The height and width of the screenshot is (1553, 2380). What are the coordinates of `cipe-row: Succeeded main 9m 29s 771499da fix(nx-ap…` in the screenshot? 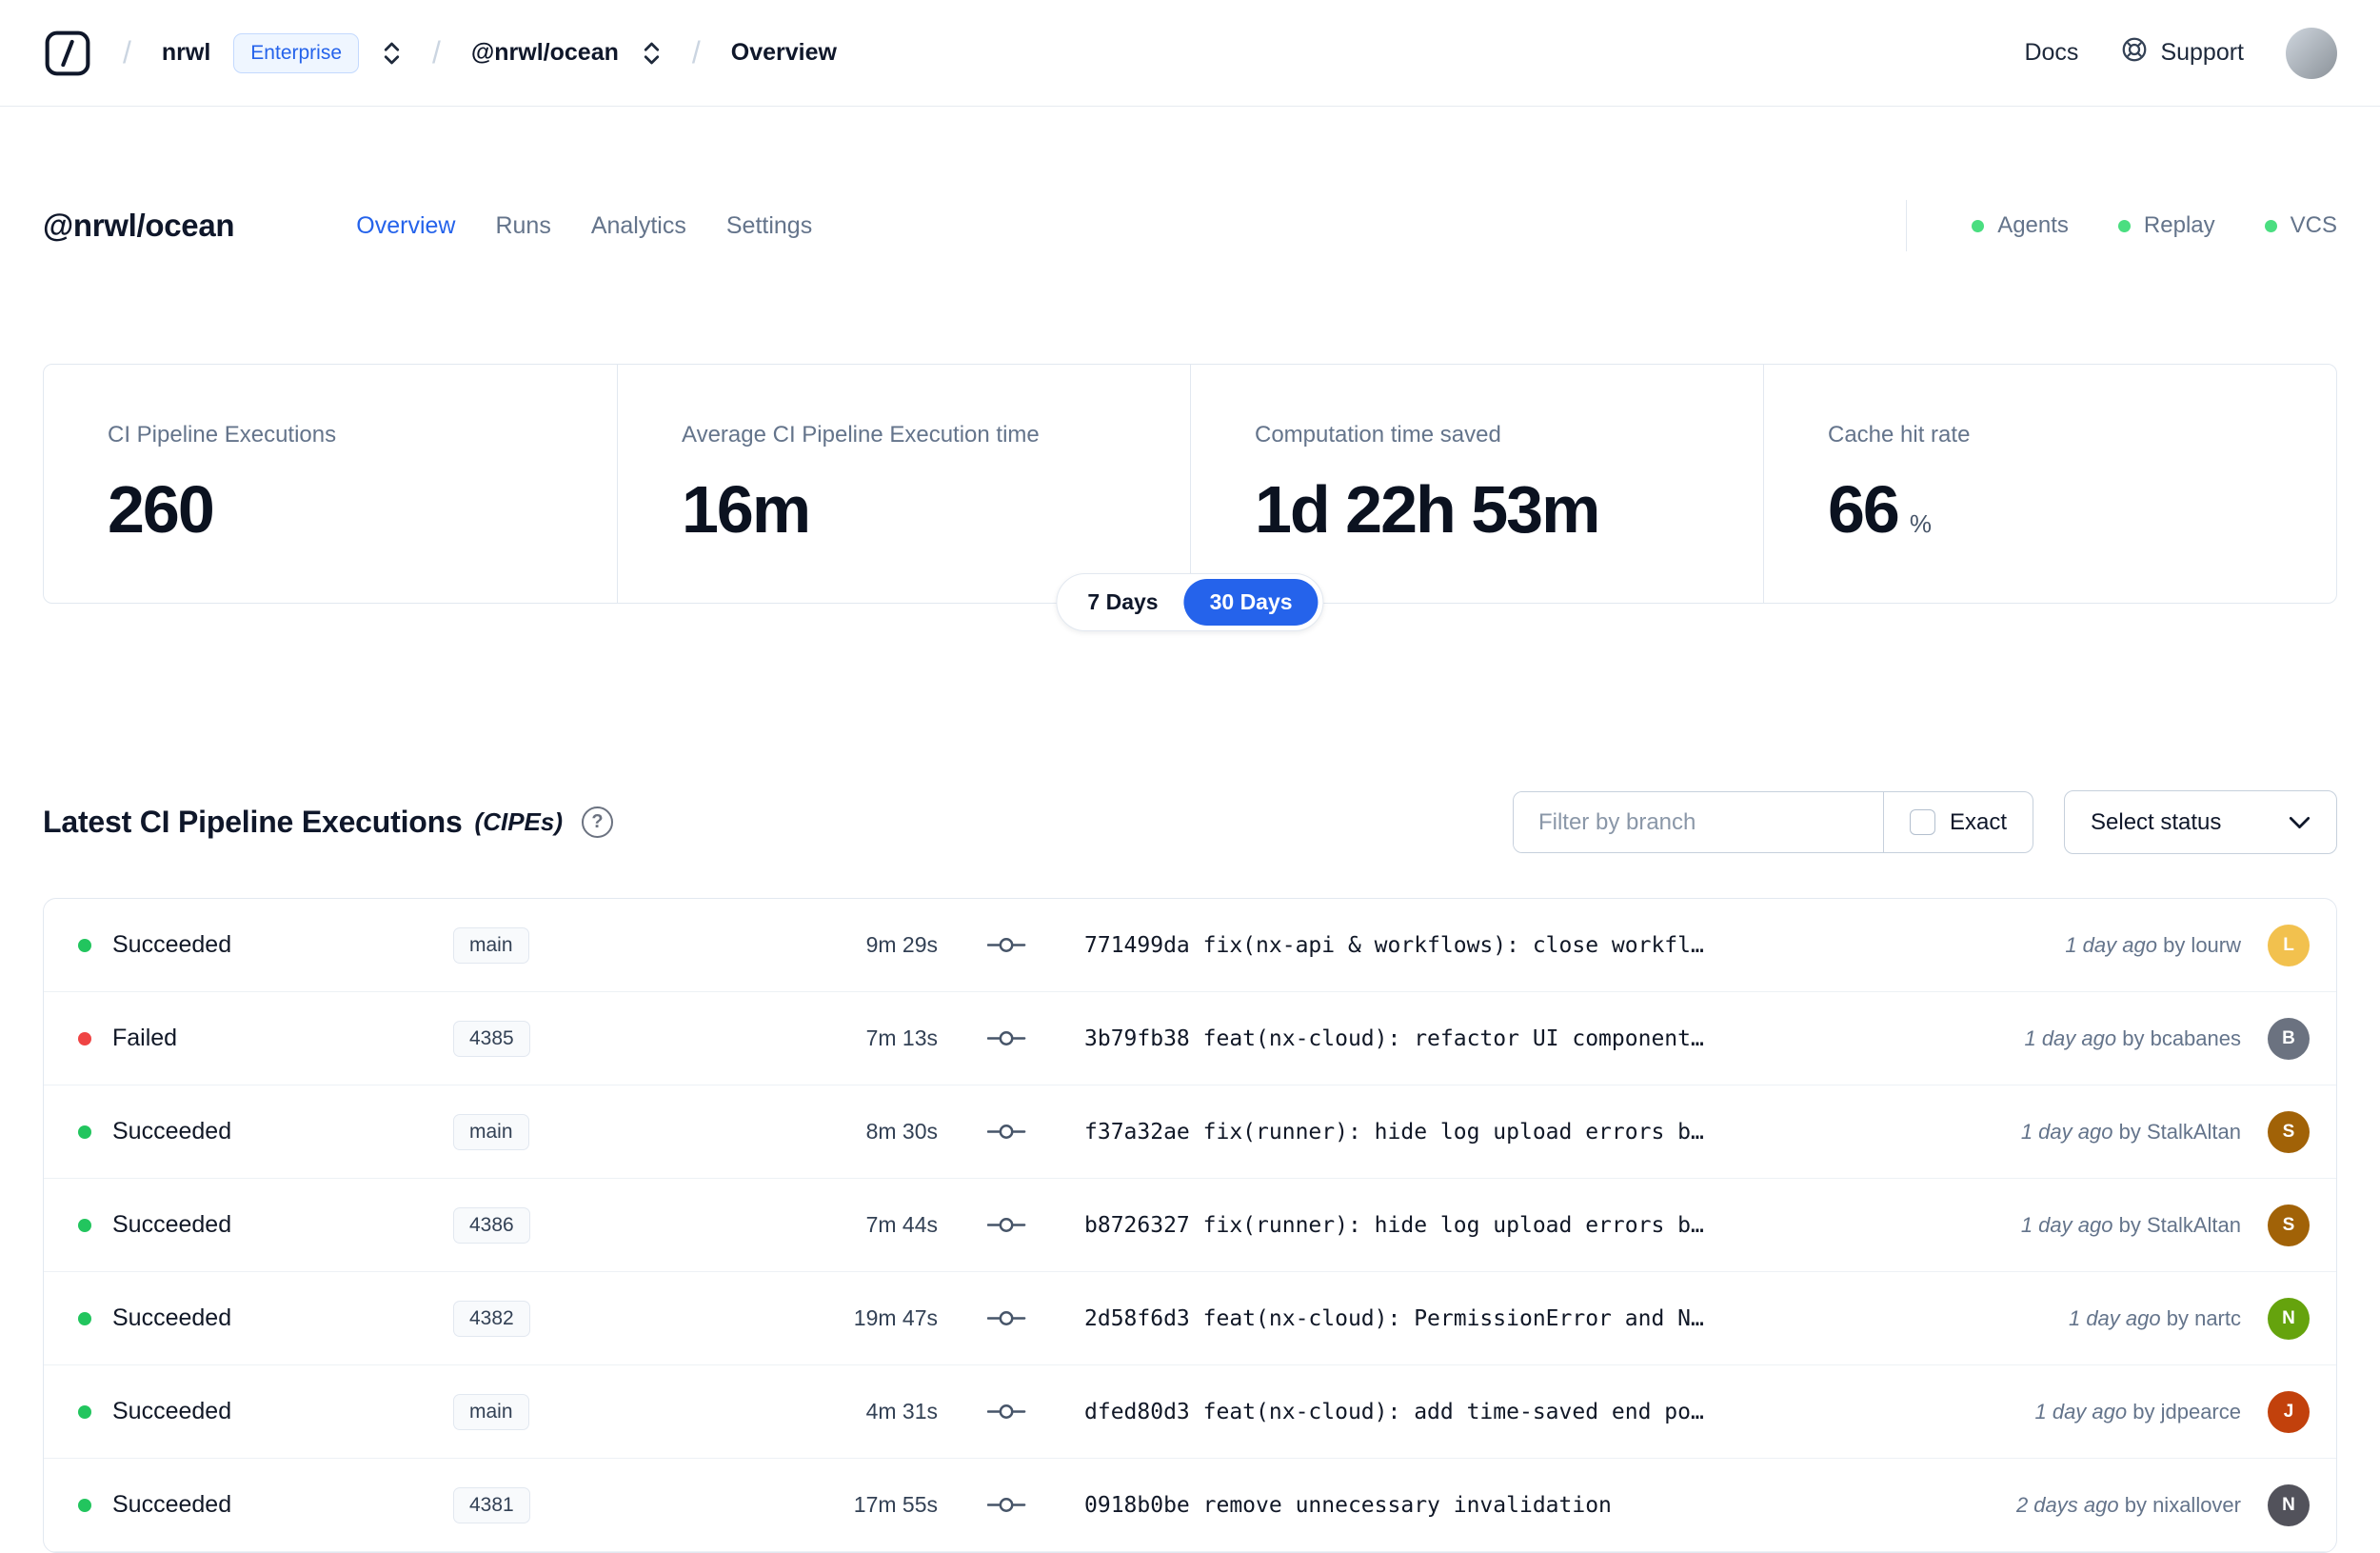 It's located at (1190, 945).